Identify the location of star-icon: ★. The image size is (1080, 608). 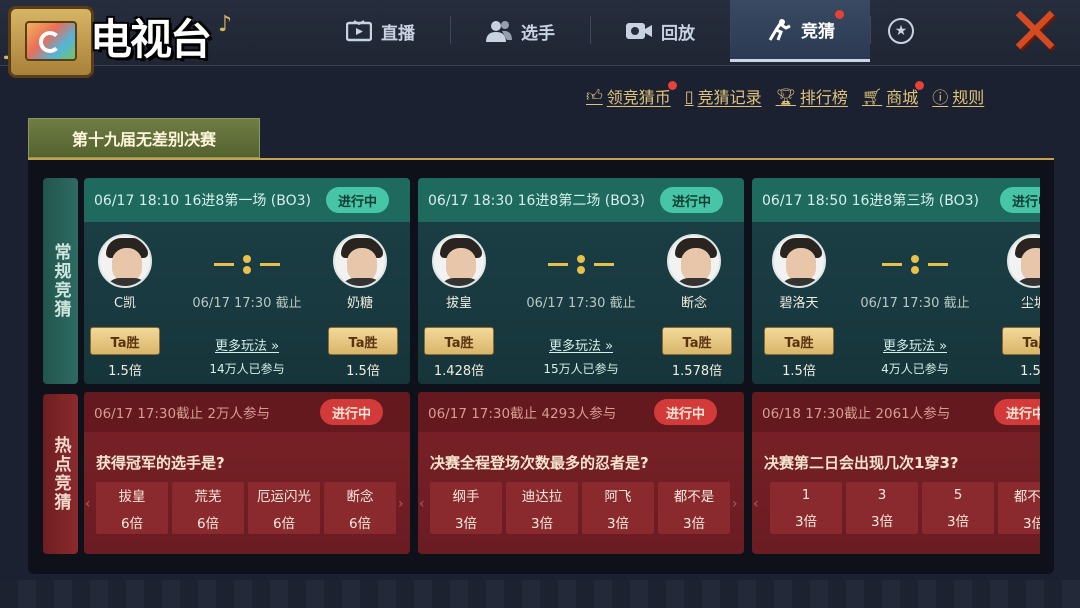
(901, 31).